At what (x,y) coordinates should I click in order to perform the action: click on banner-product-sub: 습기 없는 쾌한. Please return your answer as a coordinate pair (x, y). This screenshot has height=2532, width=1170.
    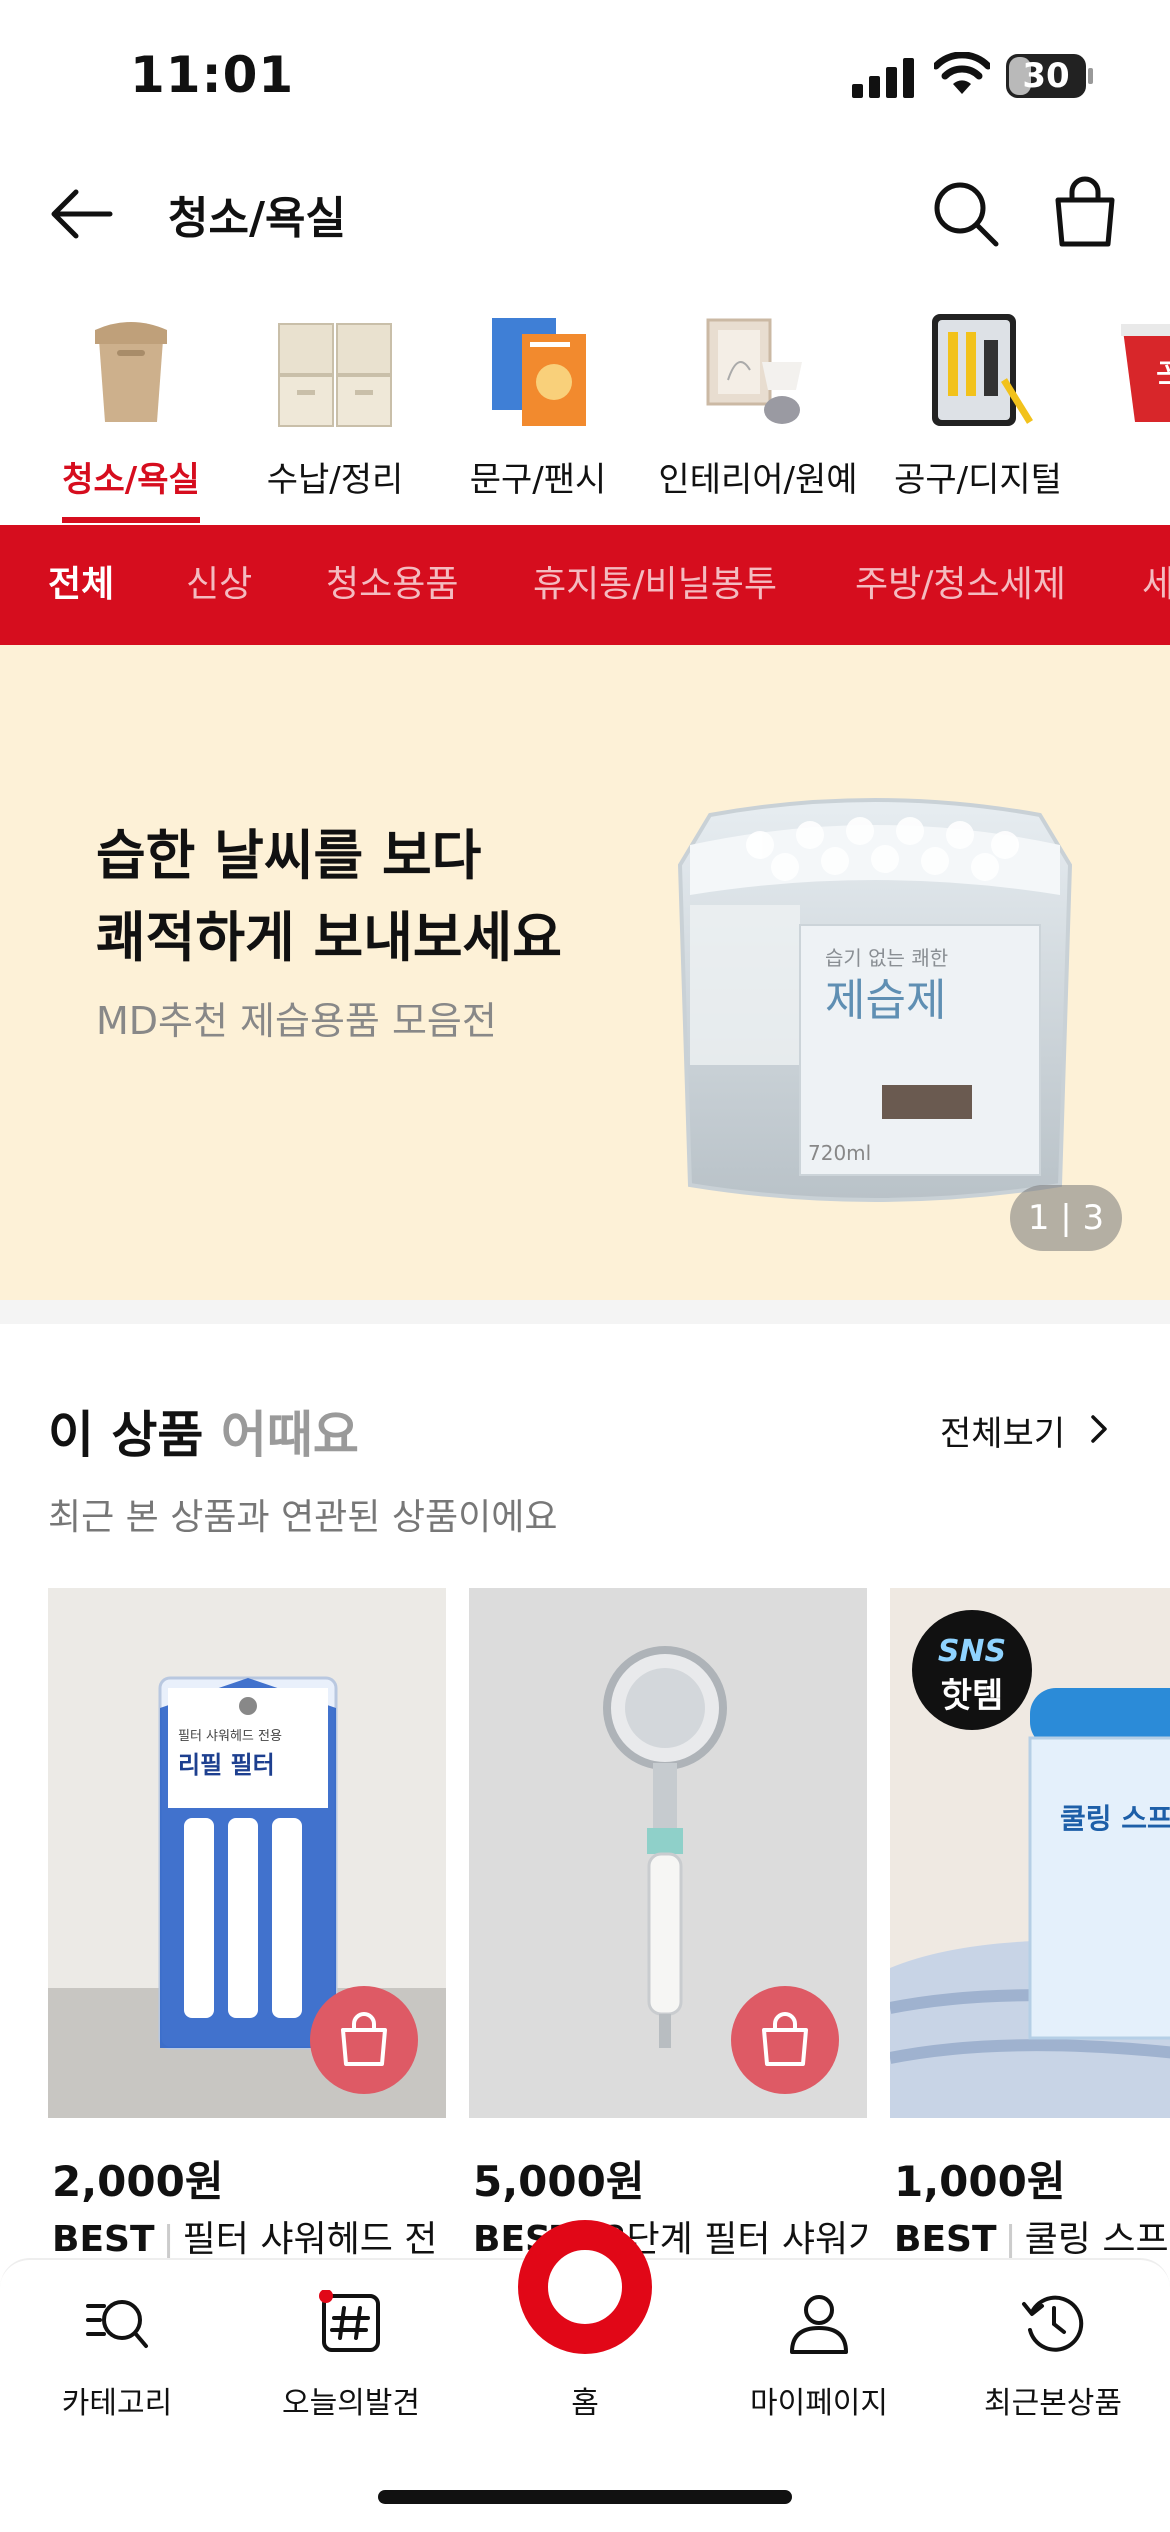
    Looking at the image, I should click on (886, 958).